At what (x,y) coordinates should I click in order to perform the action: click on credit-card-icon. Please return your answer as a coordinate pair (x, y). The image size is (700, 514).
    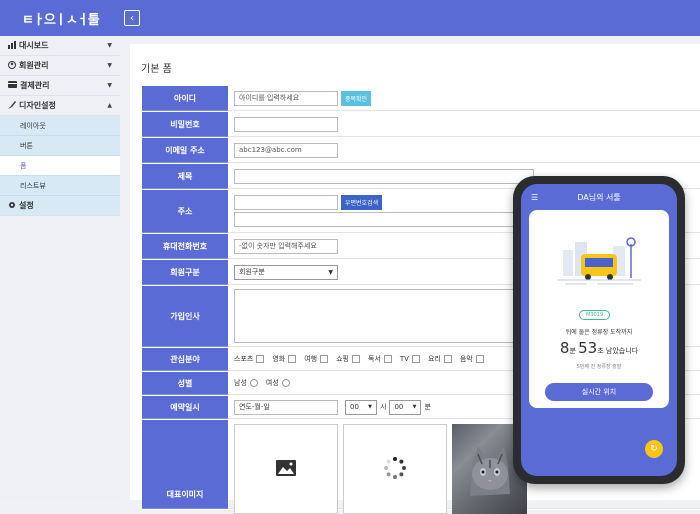
    Looking at the image, I should click on (12, 85).